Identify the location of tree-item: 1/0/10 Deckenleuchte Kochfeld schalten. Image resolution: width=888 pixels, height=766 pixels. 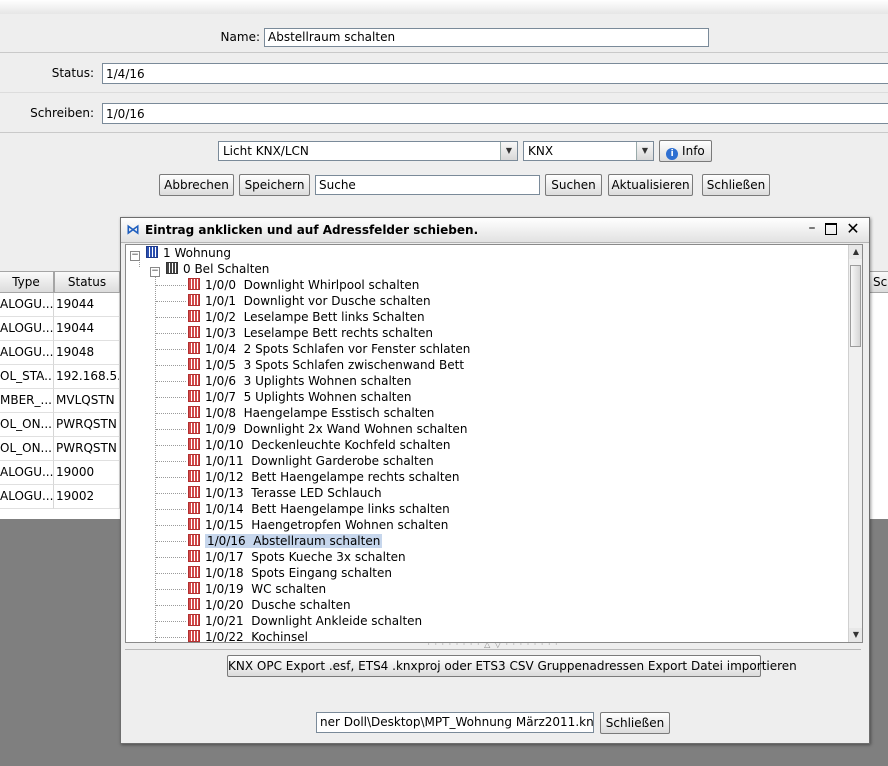
(319, 445).